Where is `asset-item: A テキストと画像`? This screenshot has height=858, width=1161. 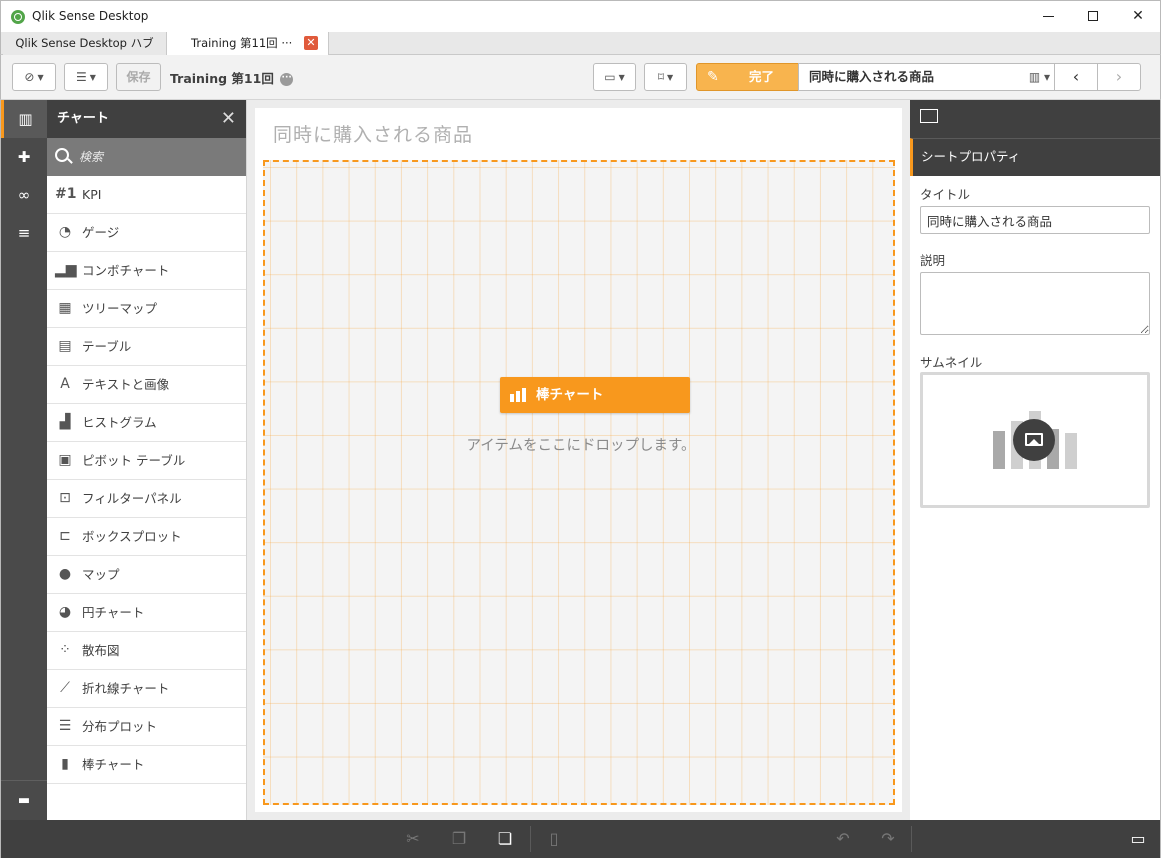
asset-item: A テキストと画像 is located at coordinates (146, 385).